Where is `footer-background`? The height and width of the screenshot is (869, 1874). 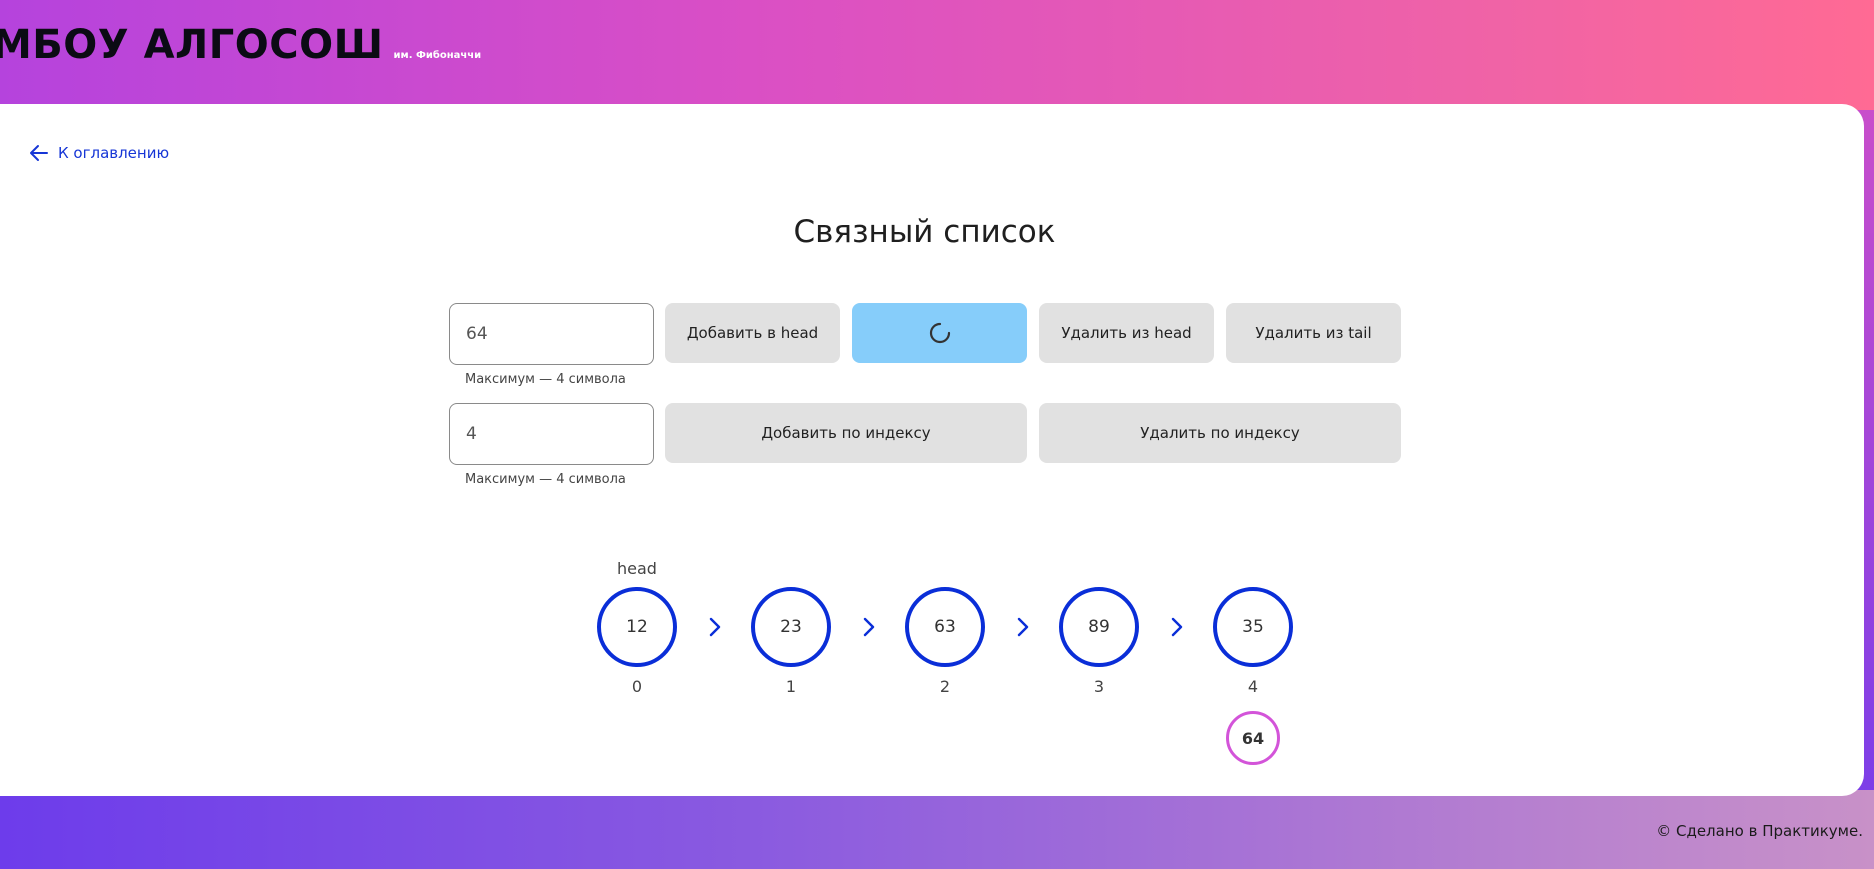
footer-background is located at coordinates (937, 829).